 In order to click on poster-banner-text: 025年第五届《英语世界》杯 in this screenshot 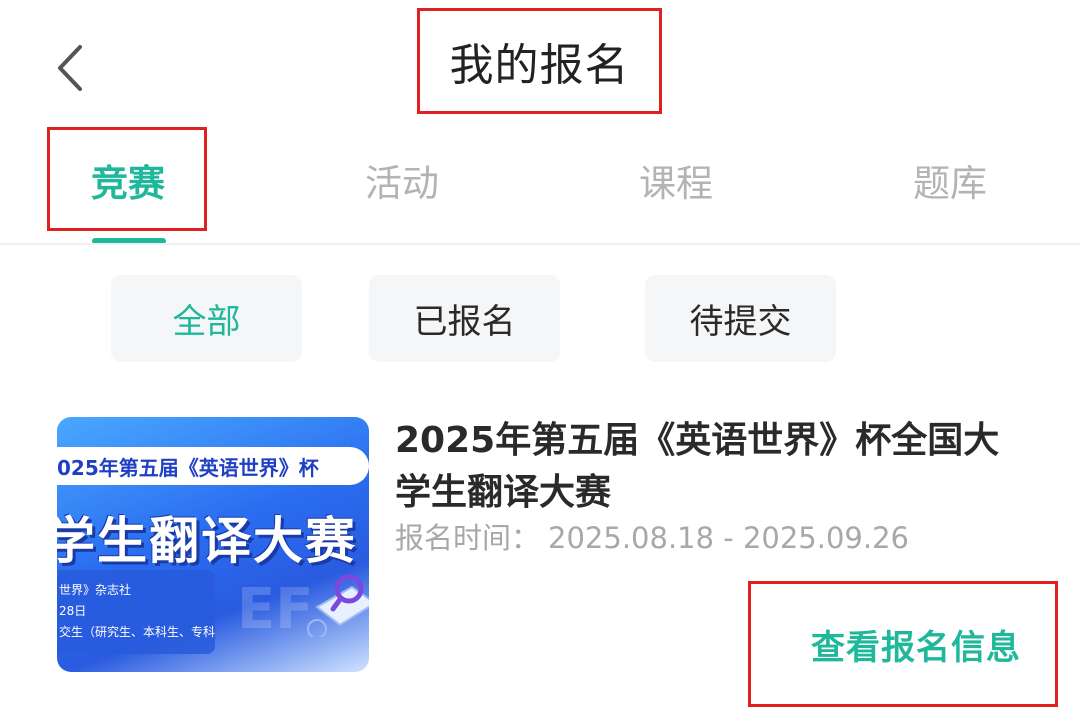, I will do `click(213, 466)`.